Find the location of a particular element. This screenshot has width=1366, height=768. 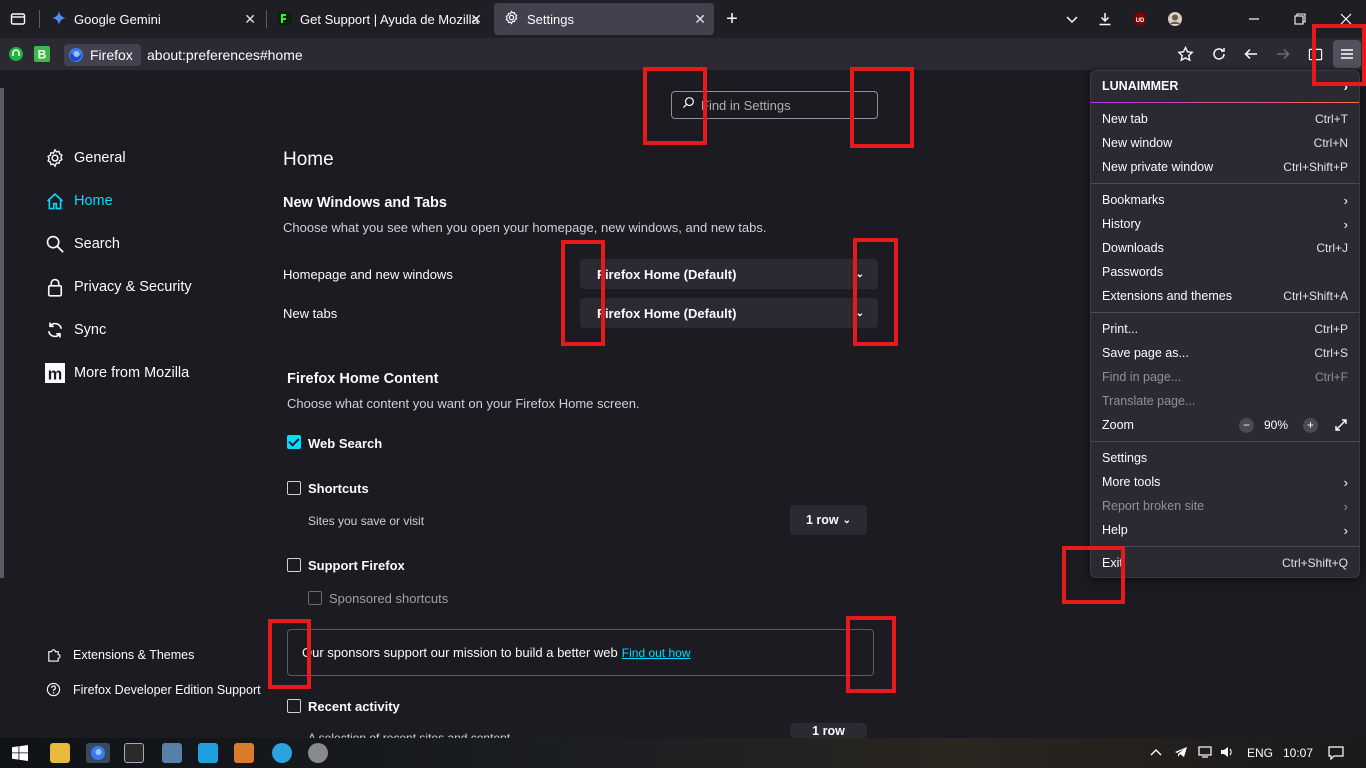

ublock-origin-icon: UD is located at coordinates (1140, 19).